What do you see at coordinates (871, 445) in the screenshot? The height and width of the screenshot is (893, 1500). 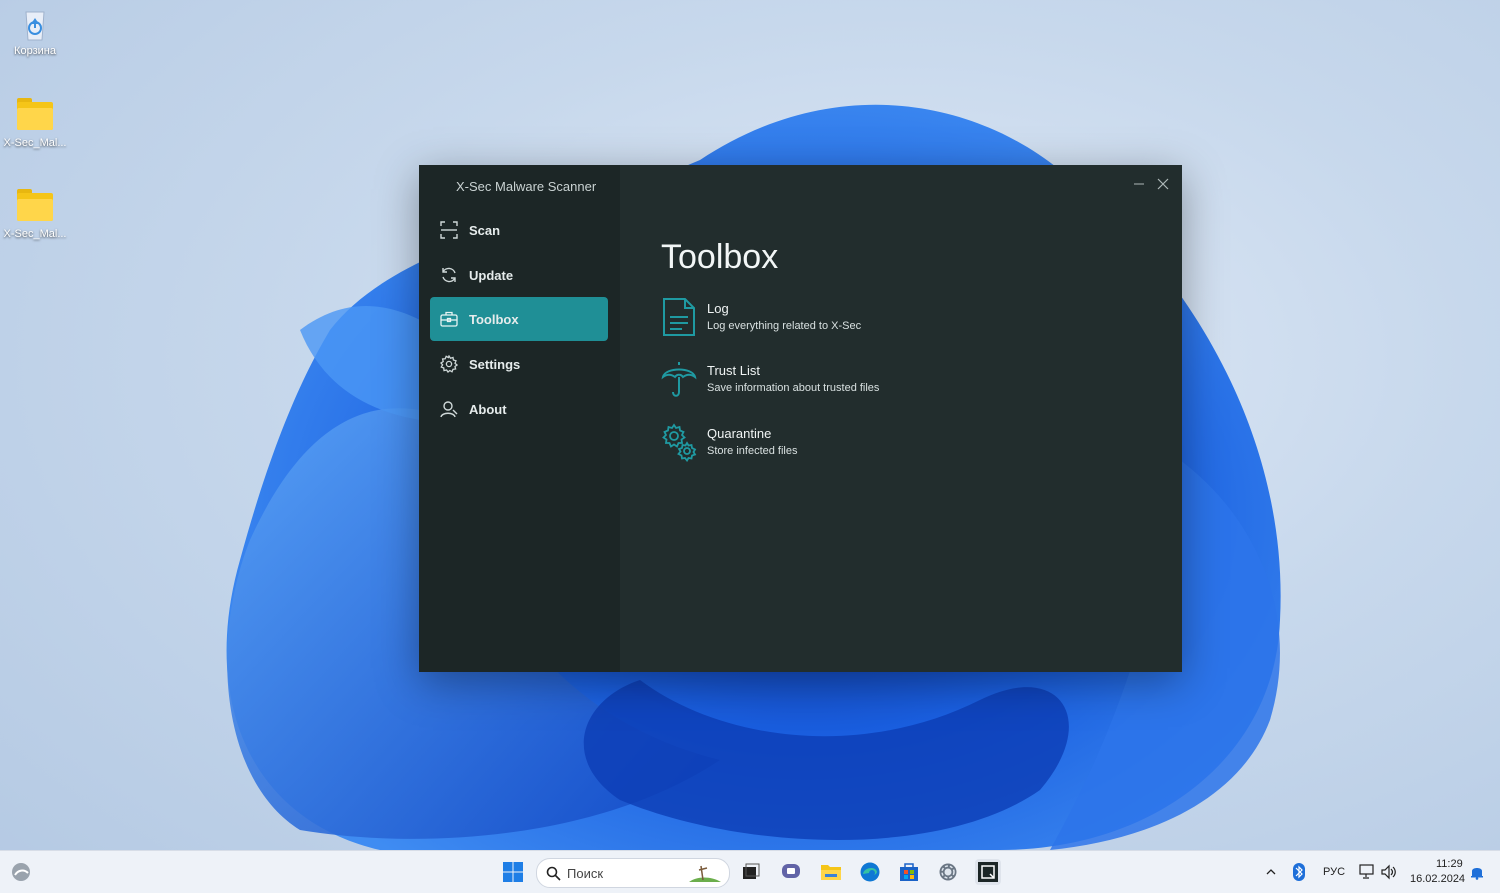 I see `tool-quarantine: Quarantine Store infected files` at bounding box center [871, 445].